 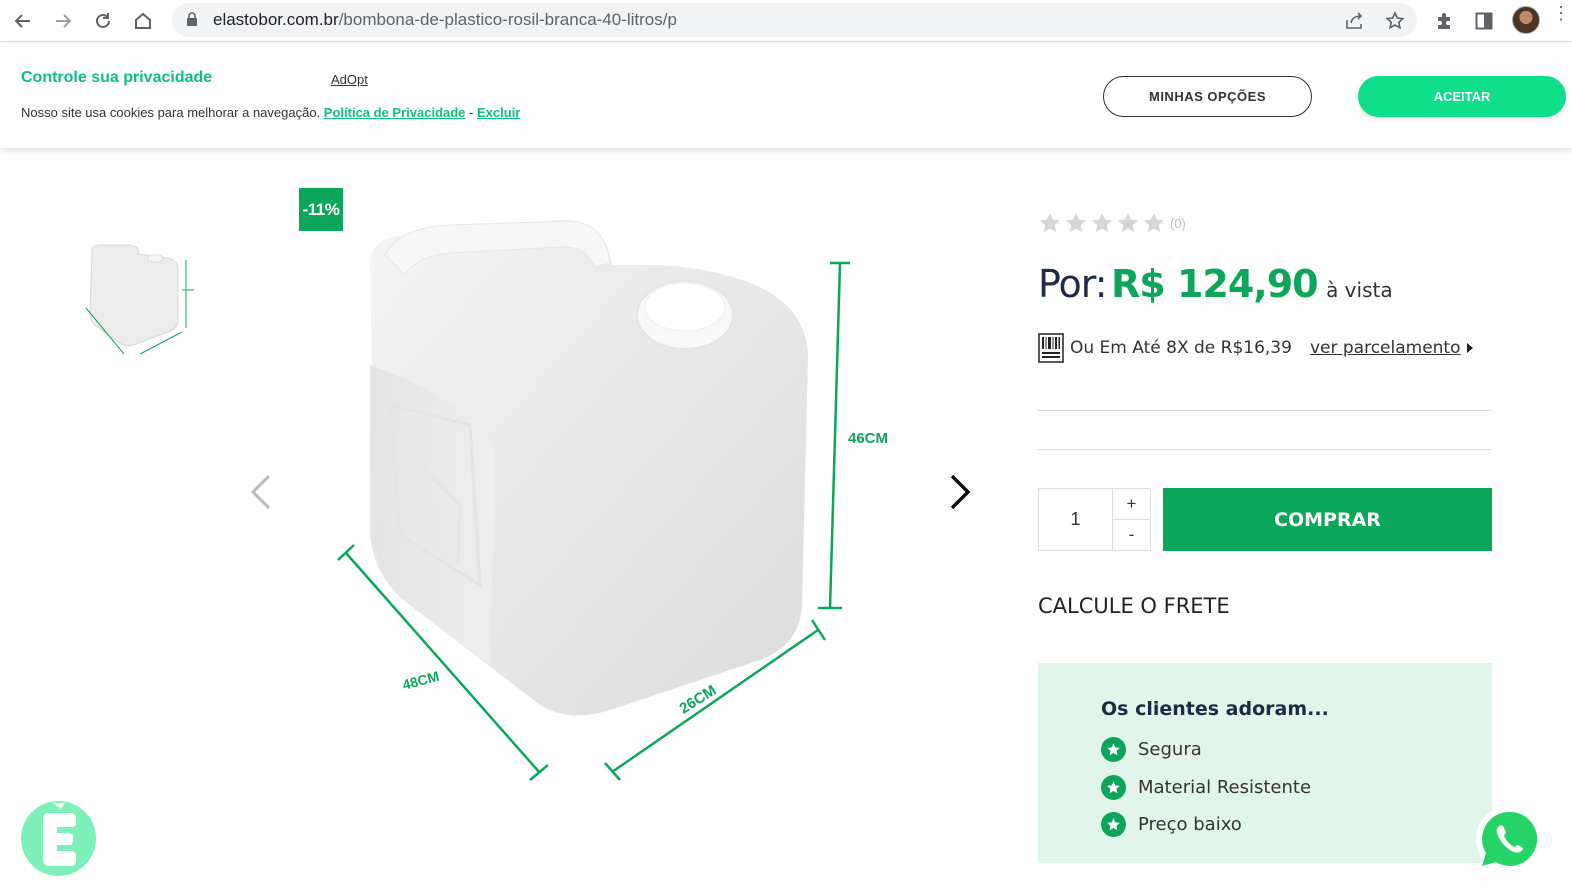 What do you see at coordinates (868, 438) in the screenshot?
I see `height-dimension-label: 46CM` at bounding box center [868, 438].